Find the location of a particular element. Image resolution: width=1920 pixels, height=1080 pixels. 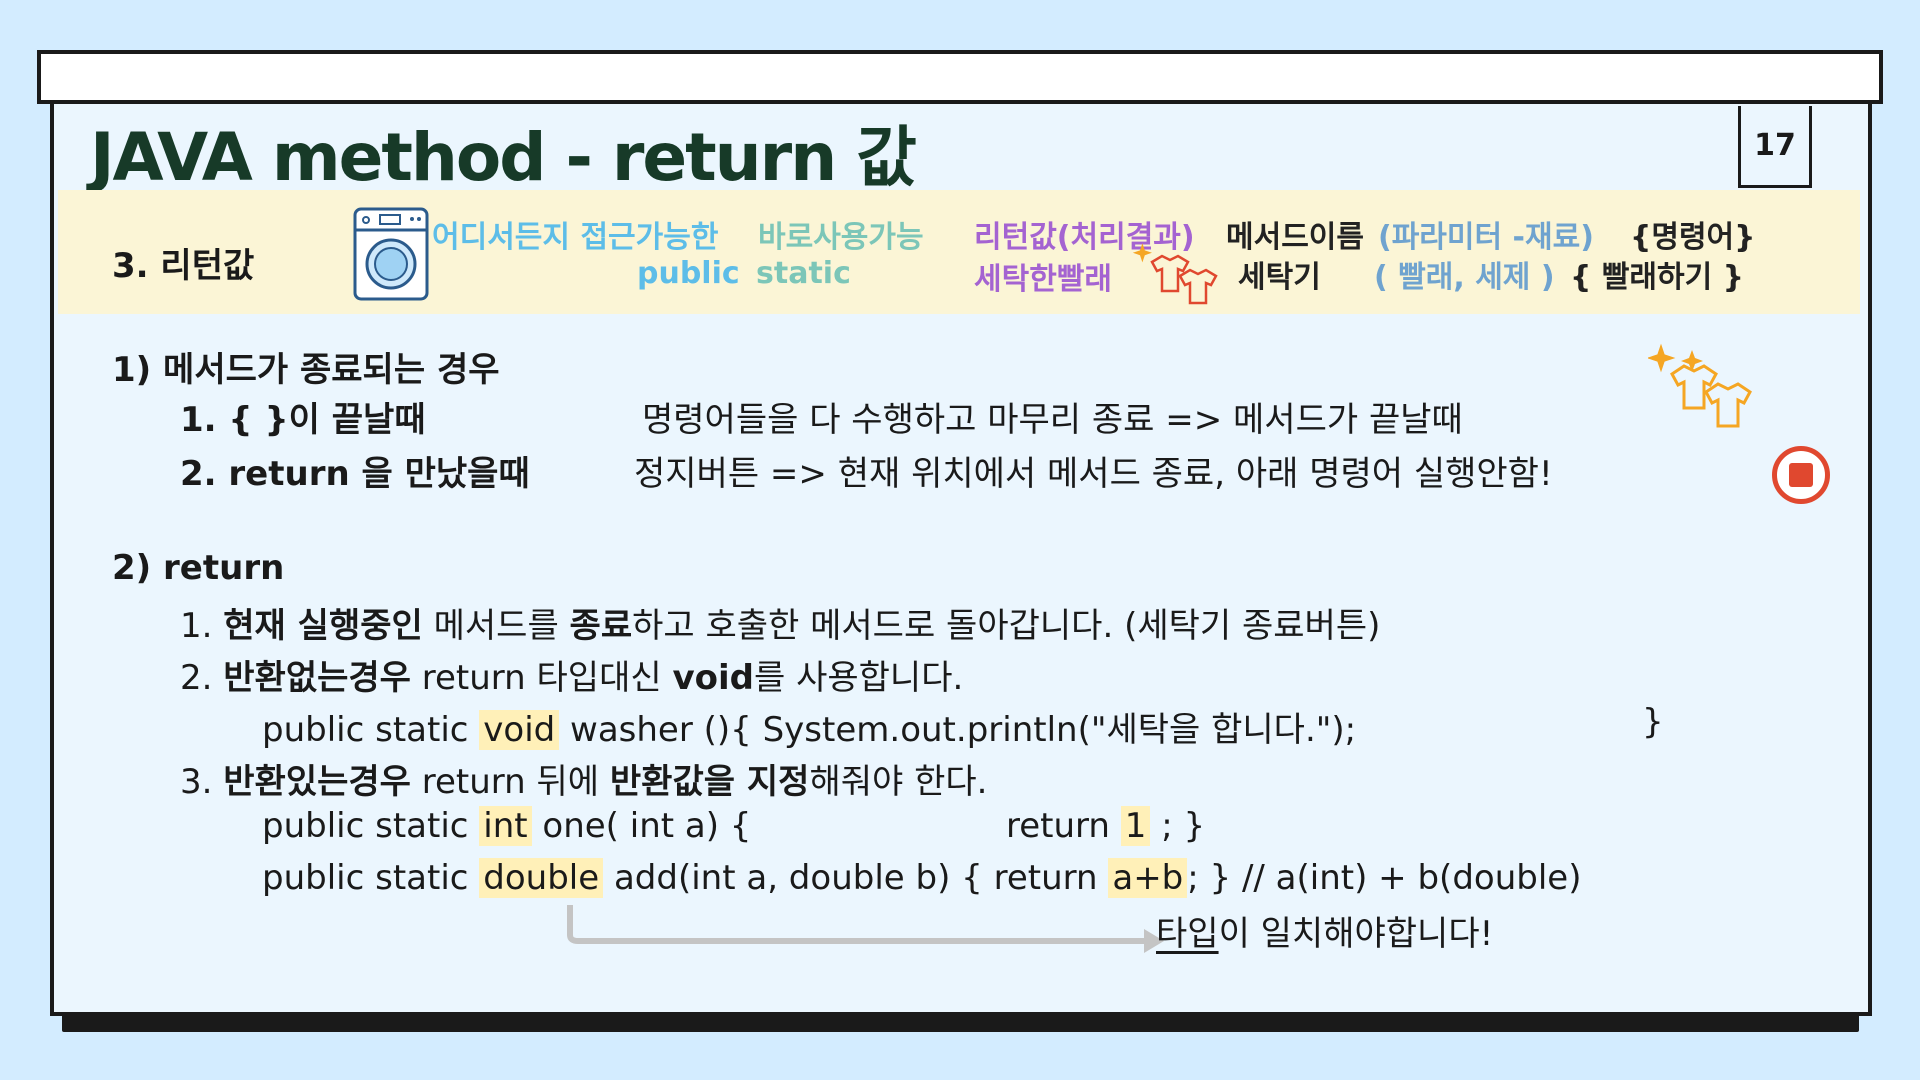

code2-return-keyword: return is located at coordinates (1063, 826).